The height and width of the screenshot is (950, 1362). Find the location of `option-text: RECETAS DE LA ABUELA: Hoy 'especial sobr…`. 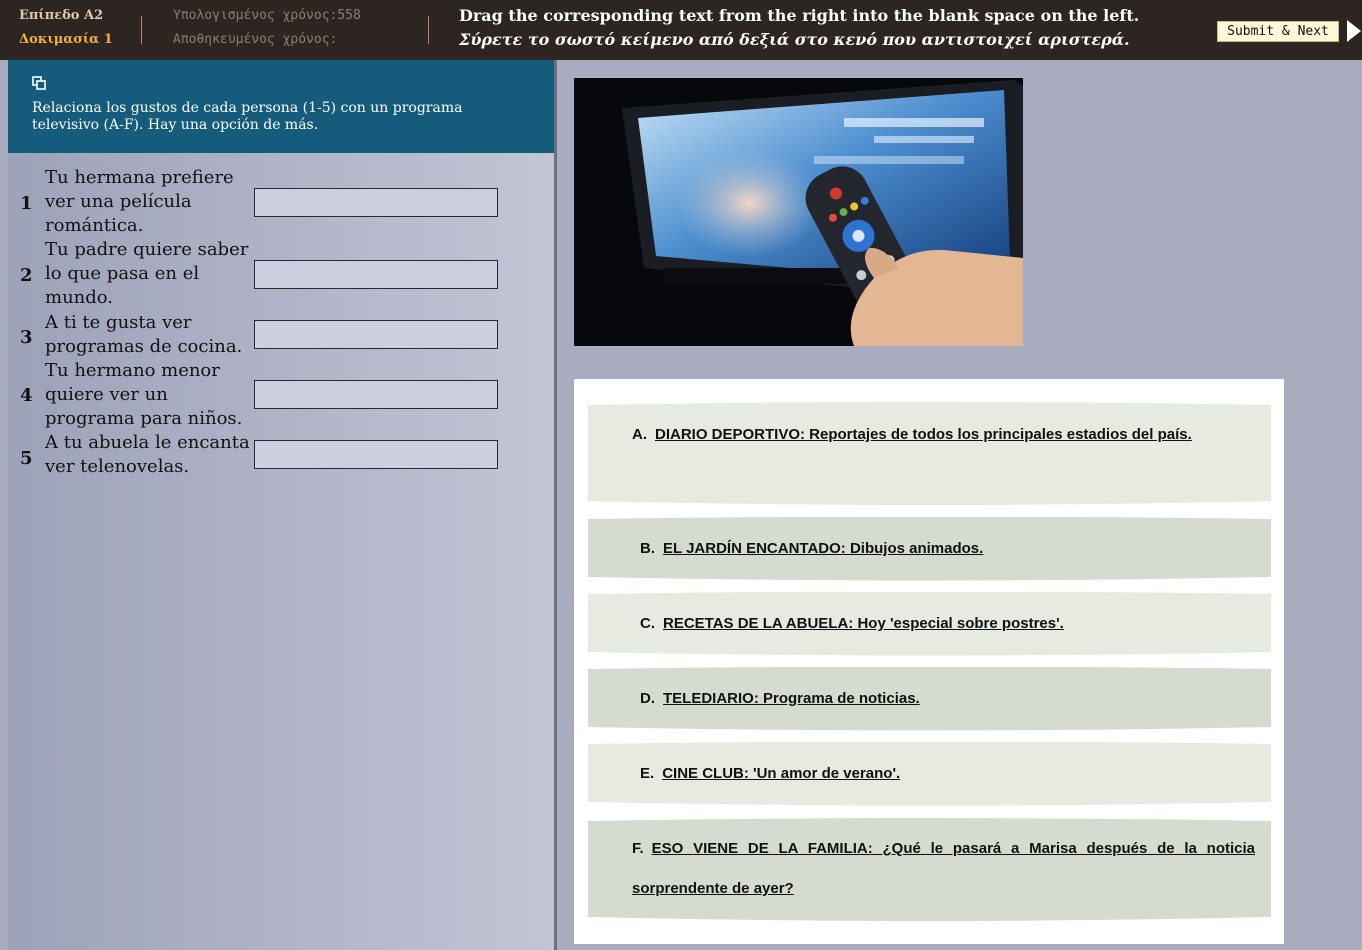

option-text: RECETAS DE LA ABUELA: Hoy 'especial sobr… is located at coordinates (863, 623).